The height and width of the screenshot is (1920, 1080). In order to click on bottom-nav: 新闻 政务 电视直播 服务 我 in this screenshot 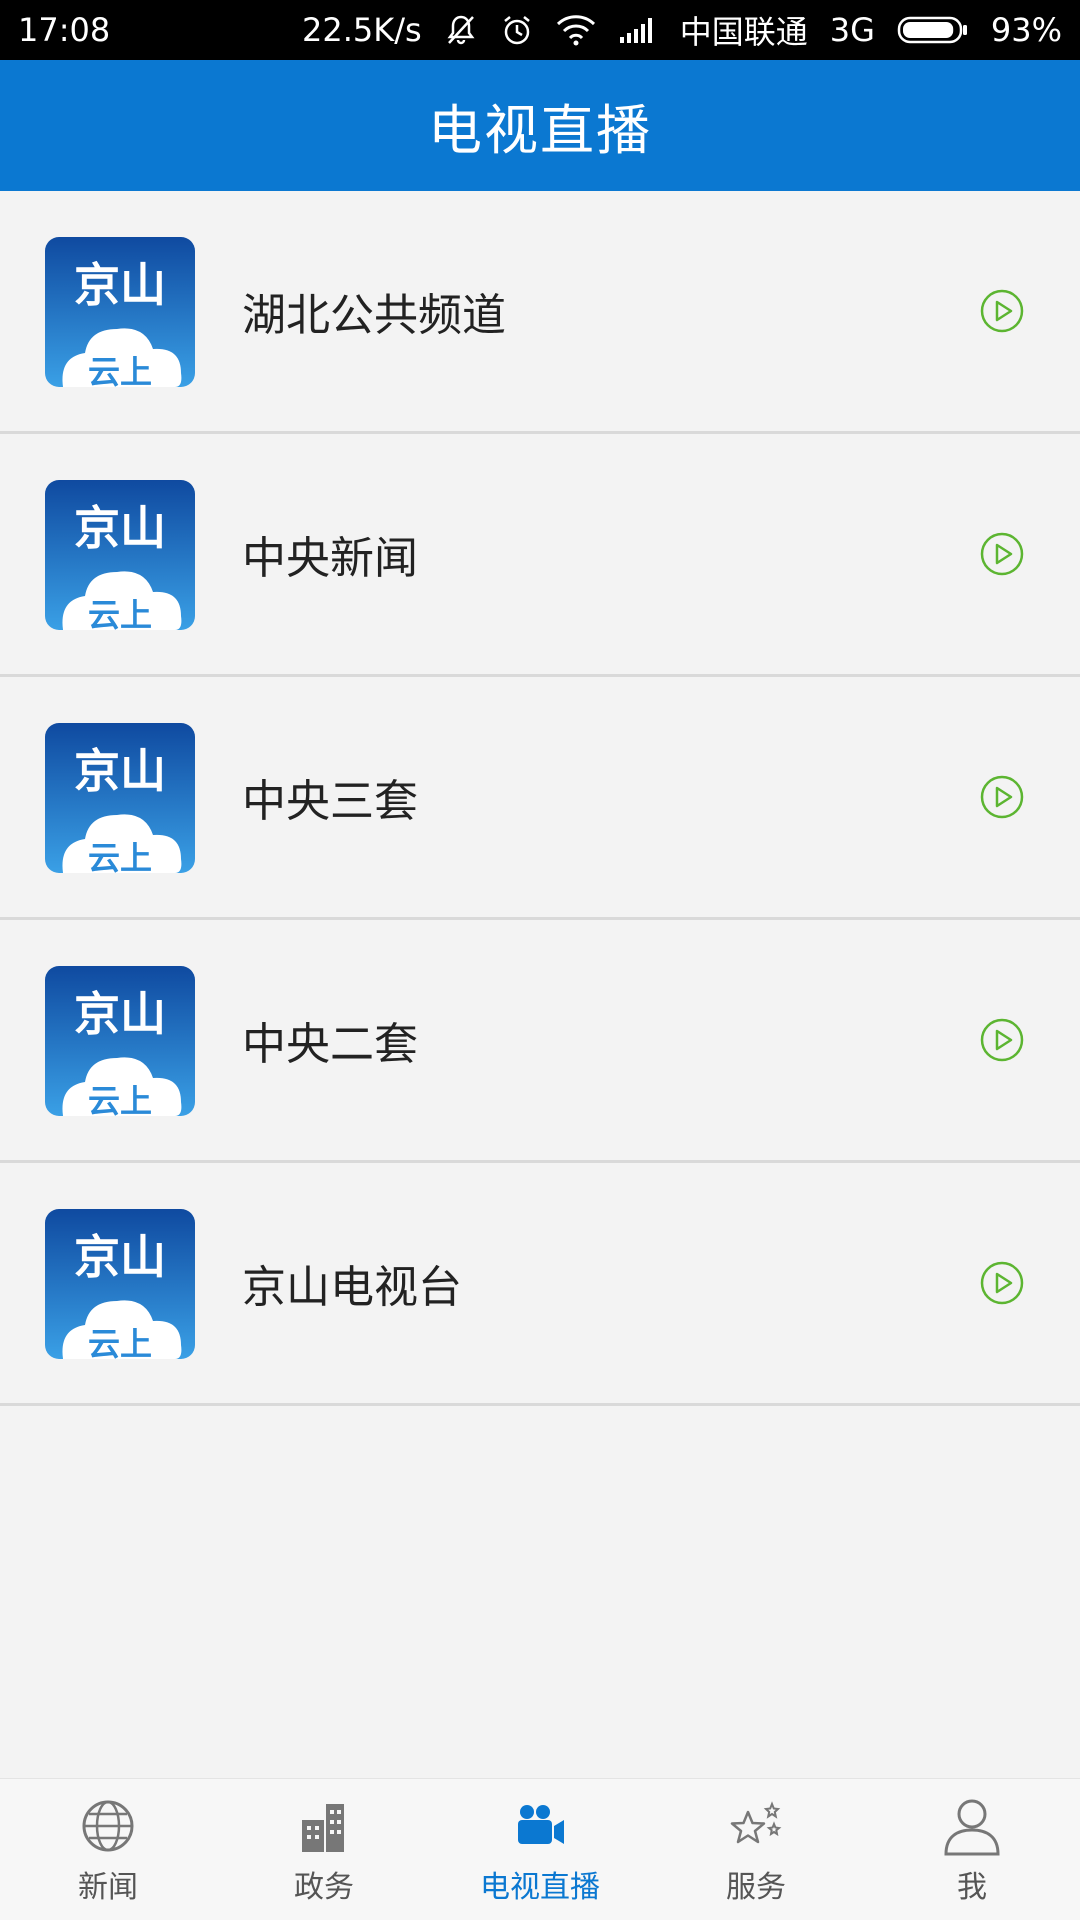, I will do `click(540, 1849)`.